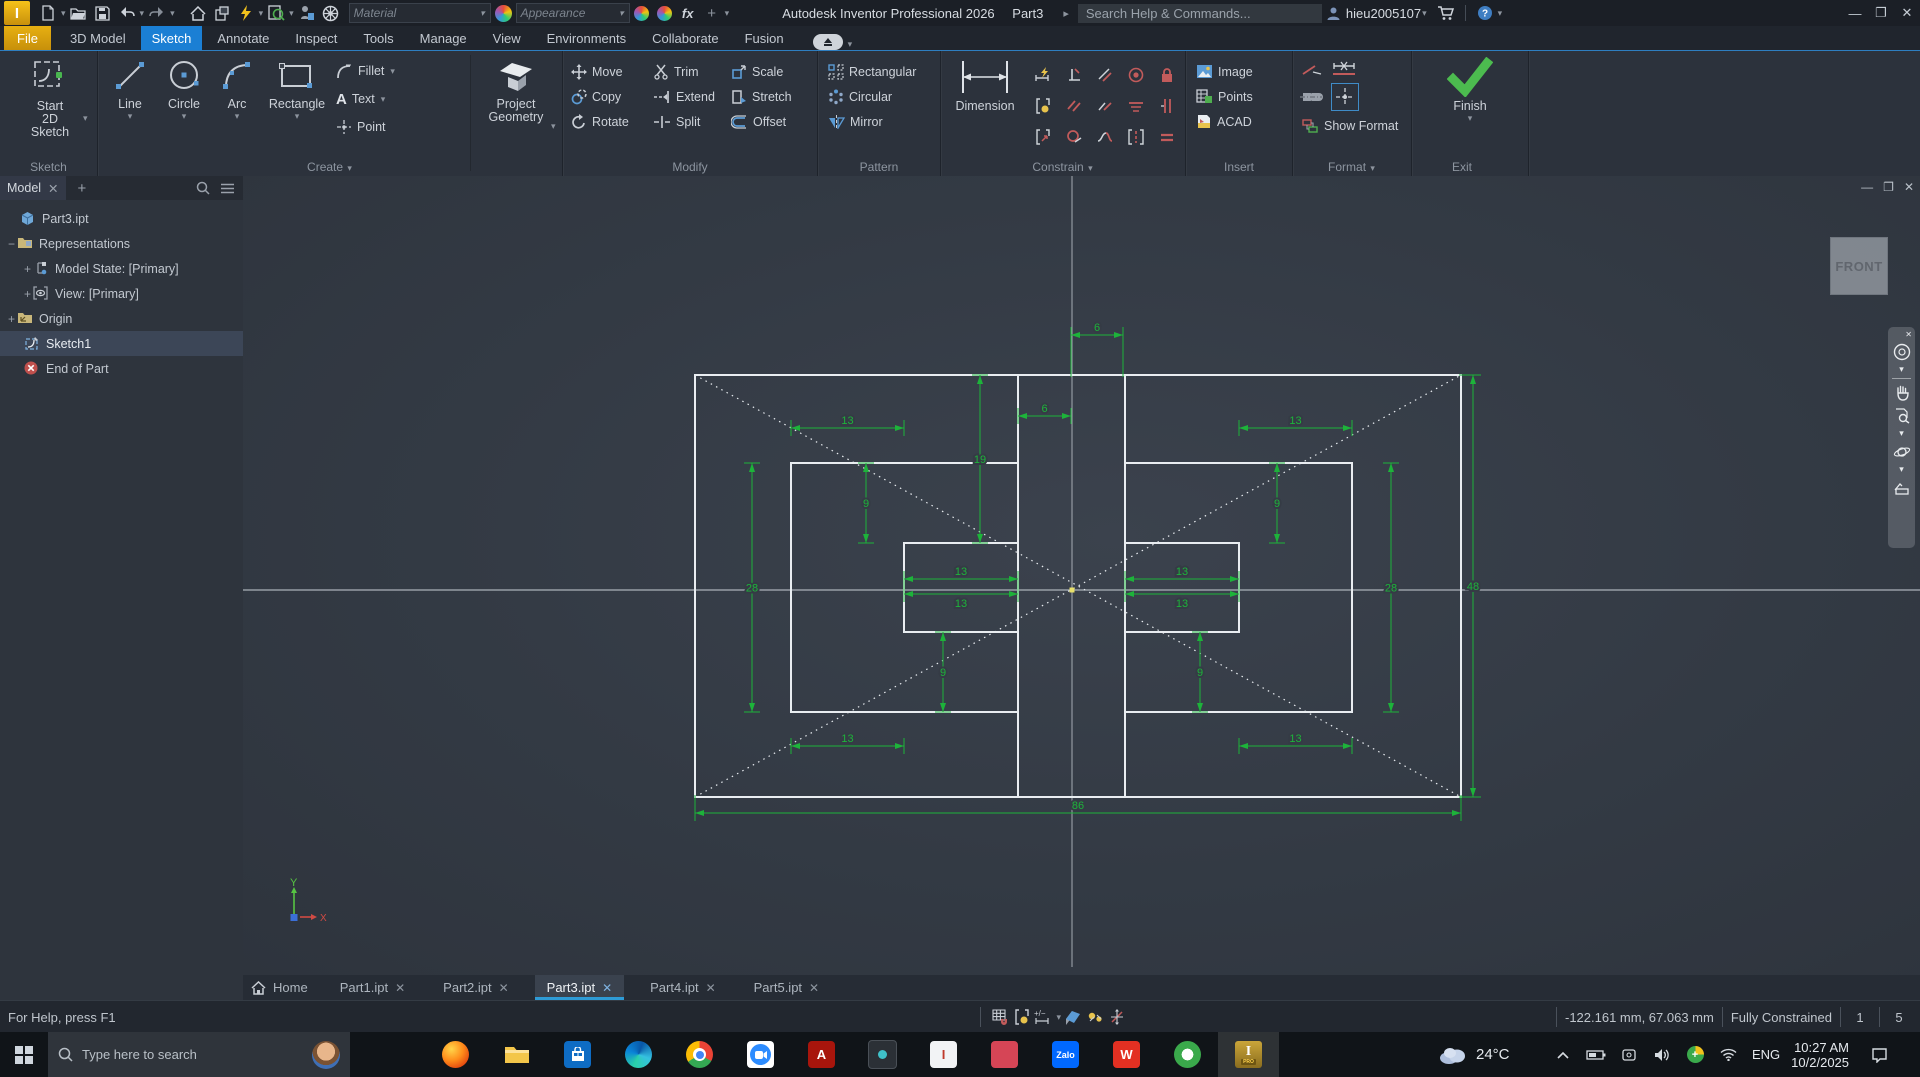 Image resolution: width=1920 pixels, height=1077 pixels. What do you see at coordinates (1042, 75) in the screenshot?
I see `constraint-auto-dimension-icon` at bounding box center [1042, 75].